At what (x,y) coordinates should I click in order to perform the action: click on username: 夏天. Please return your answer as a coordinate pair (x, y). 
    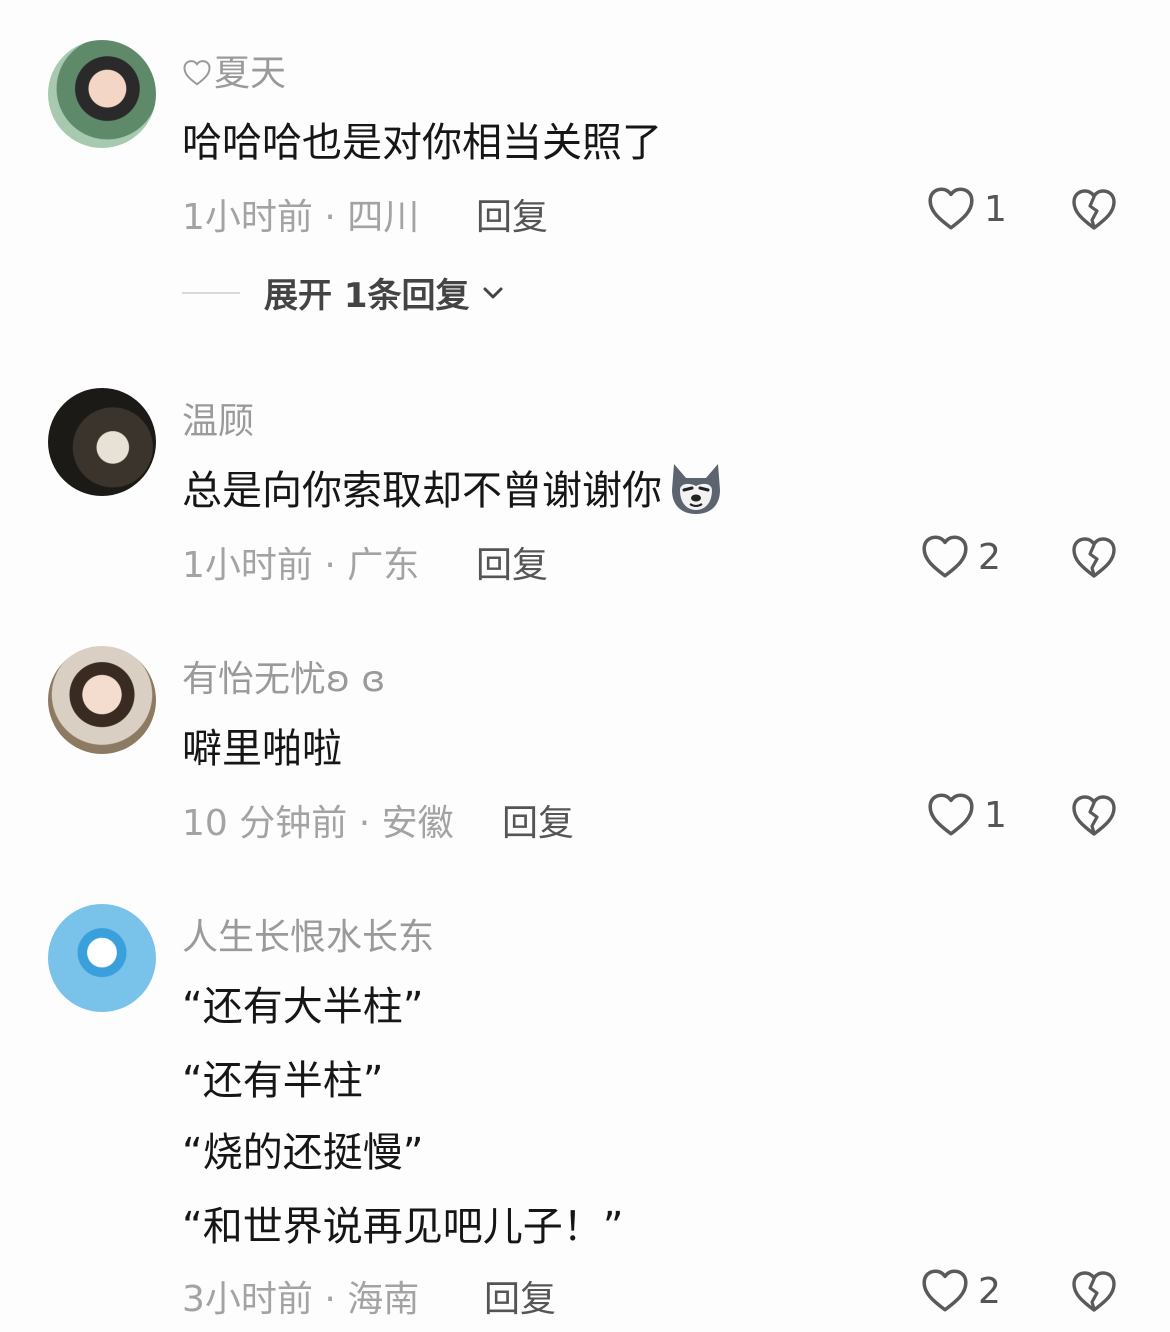
    Looking at the image, I should click on (234, 70).